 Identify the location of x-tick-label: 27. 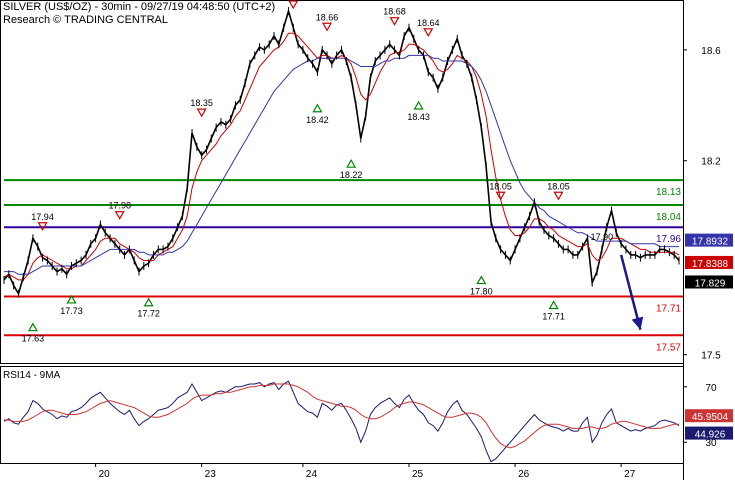
(630, 474).